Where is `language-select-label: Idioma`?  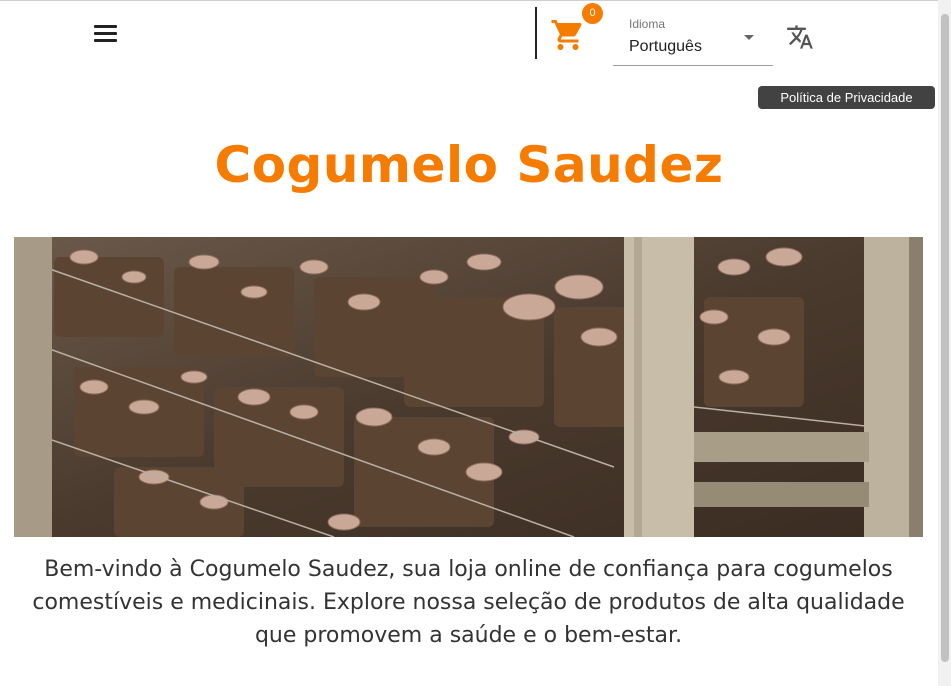
language-select-label: Idioma is located at coordinates (647, 24).